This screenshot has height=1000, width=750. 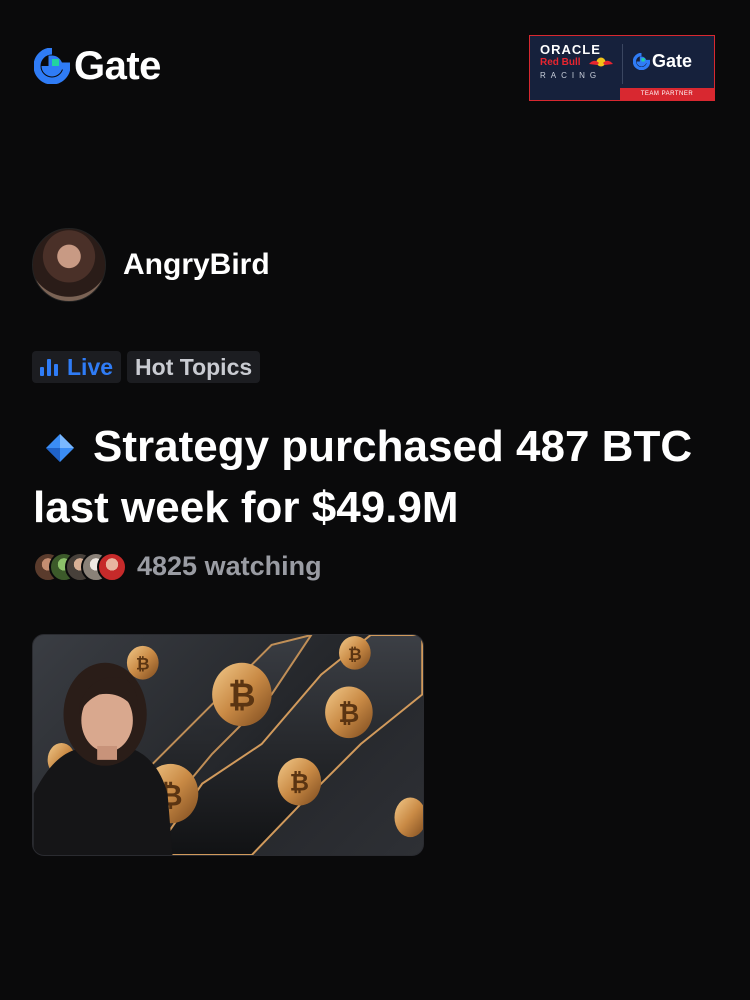 I want to click on red-bull-icon, so click(x=601, y=62).